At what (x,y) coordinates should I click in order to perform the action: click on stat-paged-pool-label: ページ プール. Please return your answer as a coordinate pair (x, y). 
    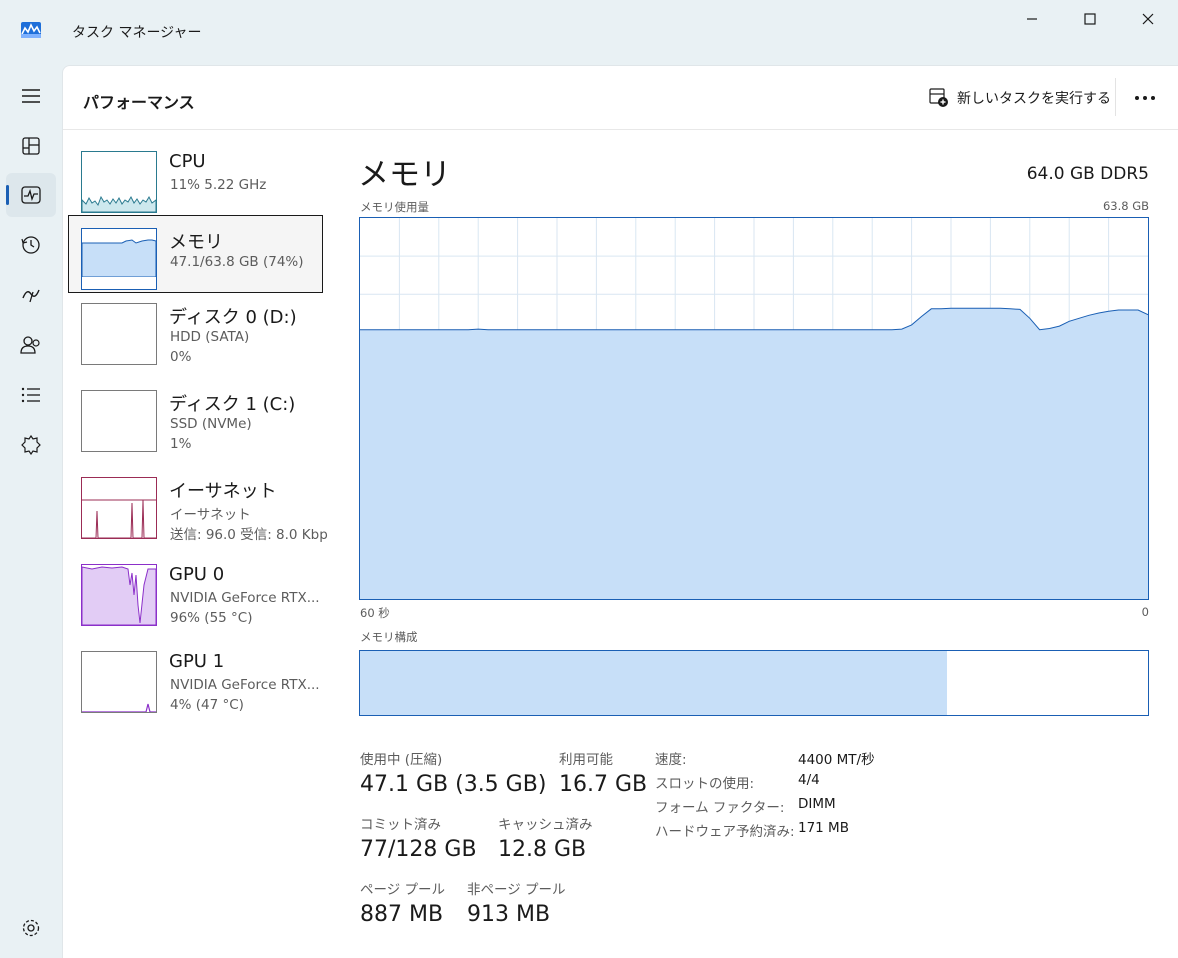
    Looking at the image, I should click on (403, 890).